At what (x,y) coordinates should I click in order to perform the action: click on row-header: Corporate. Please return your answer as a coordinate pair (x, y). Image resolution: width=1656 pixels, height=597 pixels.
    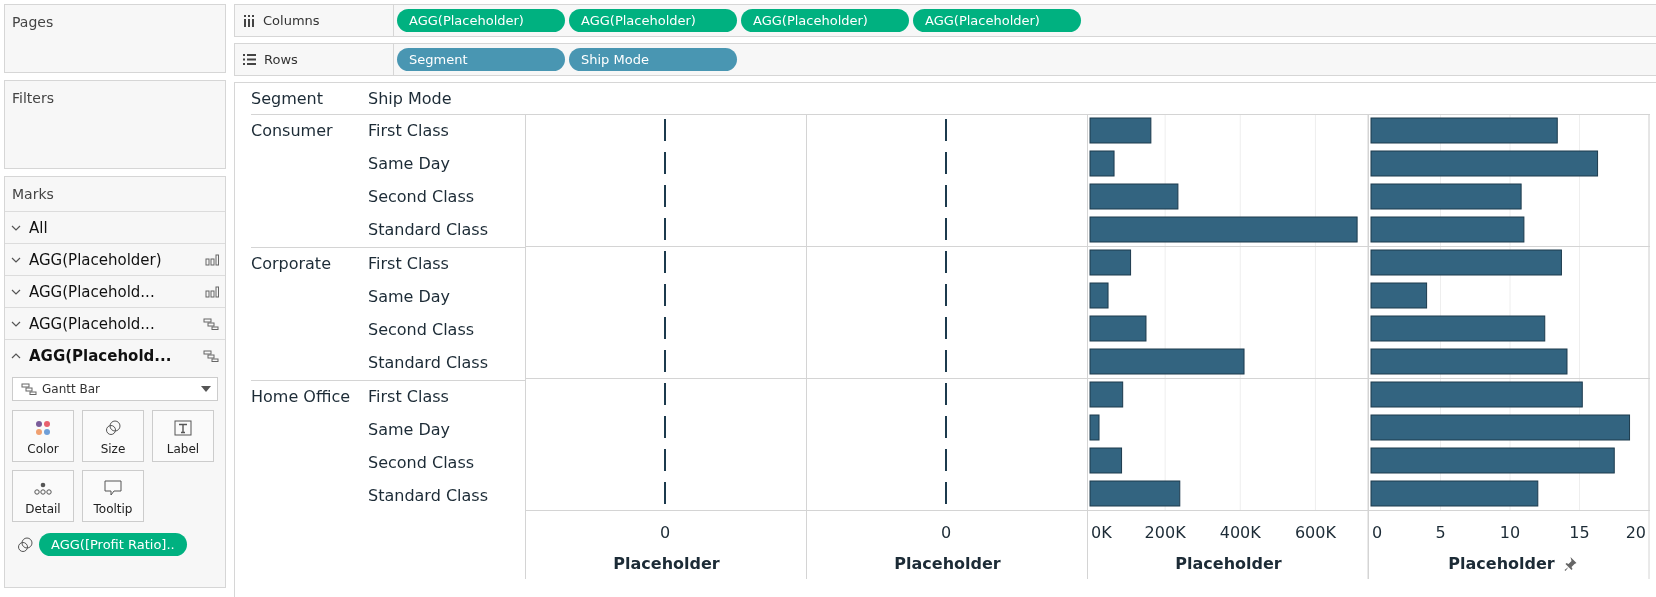
    Looking at the image, I should click on (291, 264).